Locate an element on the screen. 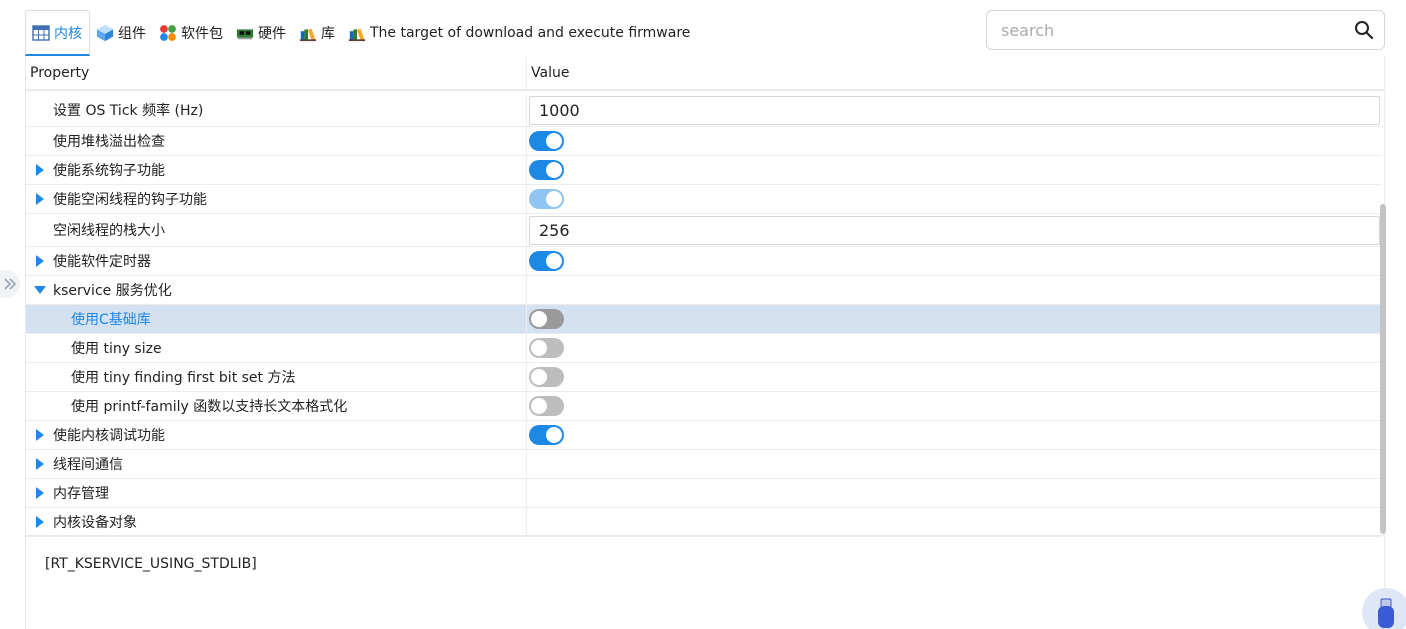 Image resolution: width=1406 pixels, height=629 pixels. table-row: 线程间通信 is located at coordinates (703, 464).